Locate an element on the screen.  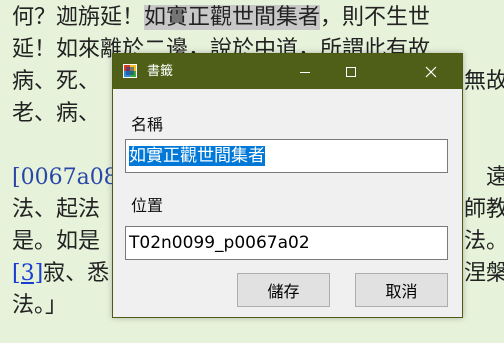
close-button is located at coordinates (431, 71).